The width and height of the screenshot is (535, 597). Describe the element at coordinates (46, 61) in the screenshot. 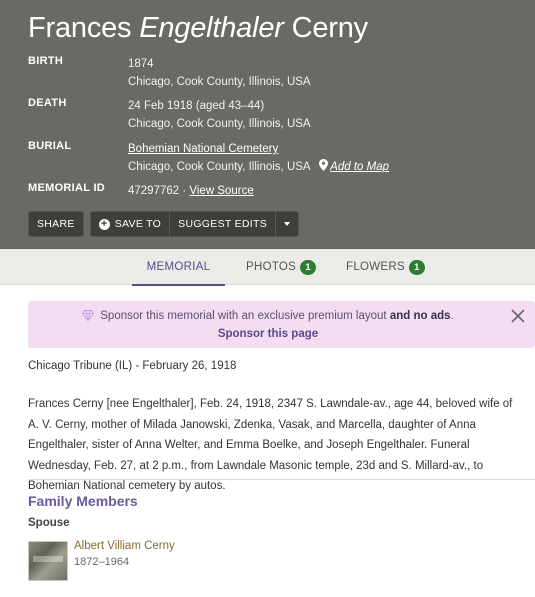

I see `birth-label: BIRTH` at that location.